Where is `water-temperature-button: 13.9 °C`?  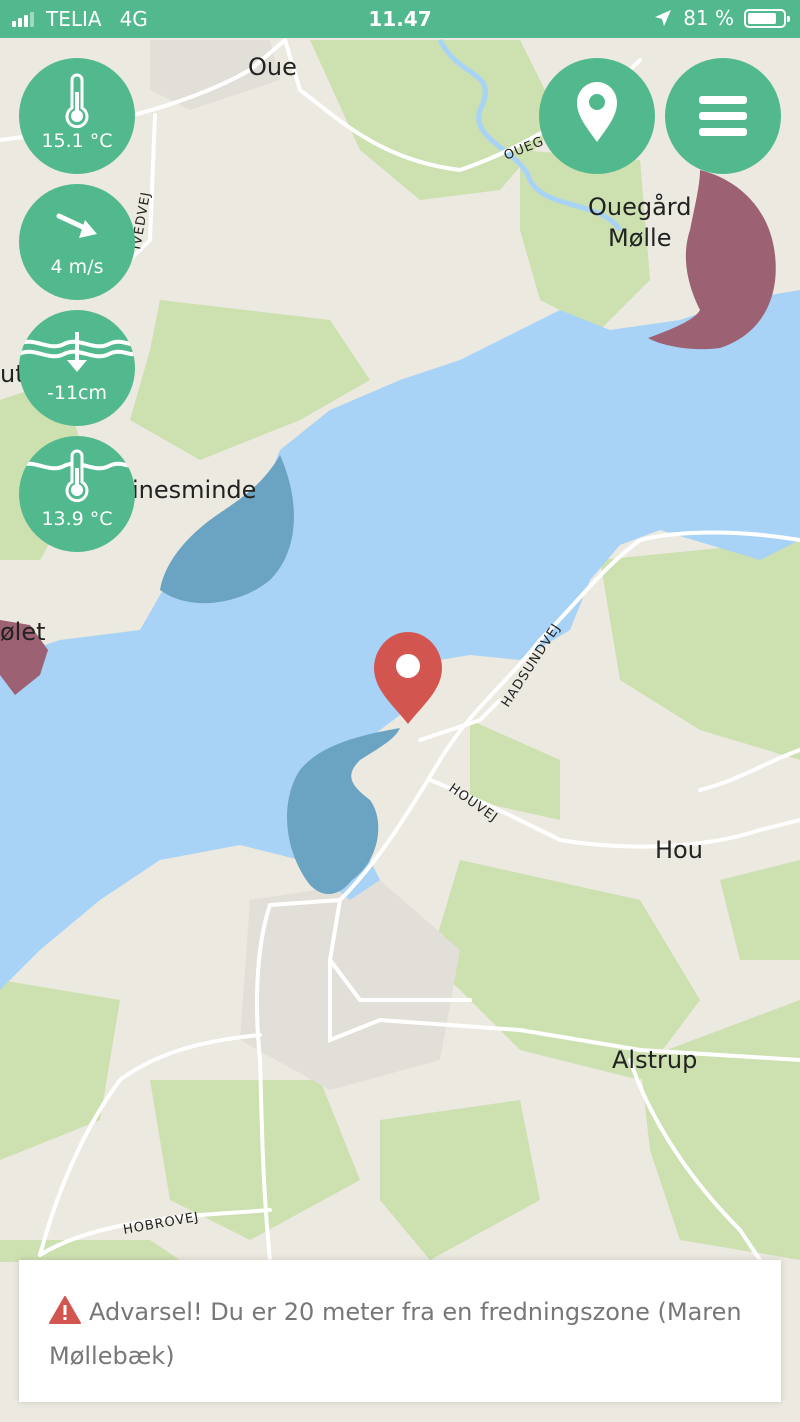 water-temperature-button: 13.9 °C is located at coordinates (77, 494).